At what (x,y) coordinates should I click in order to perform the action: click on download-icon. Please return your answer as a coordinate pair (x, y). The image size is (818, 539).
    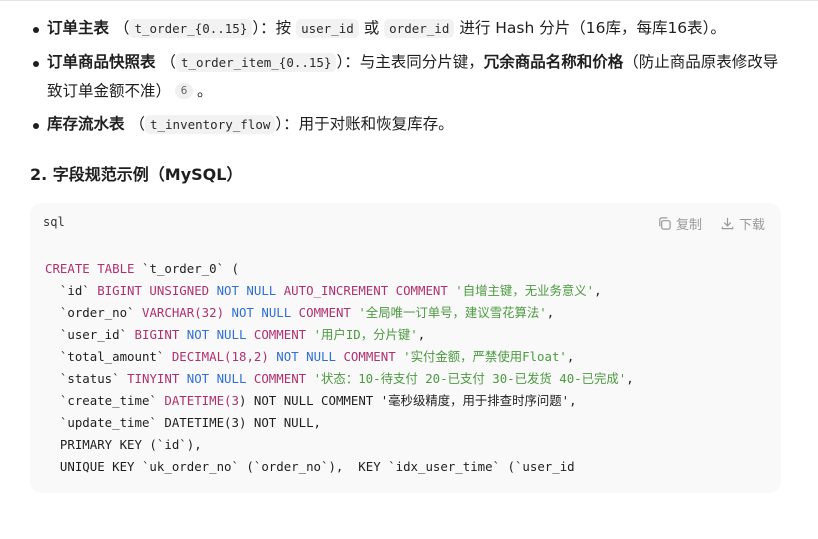
    Looking at the image, I should click on (727, 223).